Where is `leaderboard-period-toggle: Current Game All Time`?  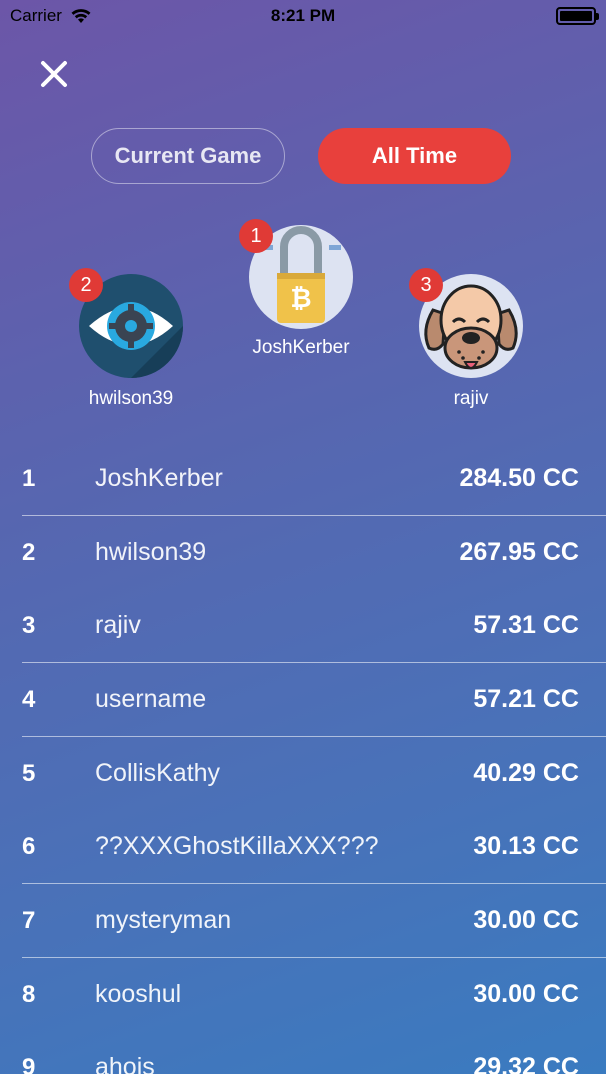 leaderboard-period-toggle: Current Game All Time is located at coordinates (303, 157).